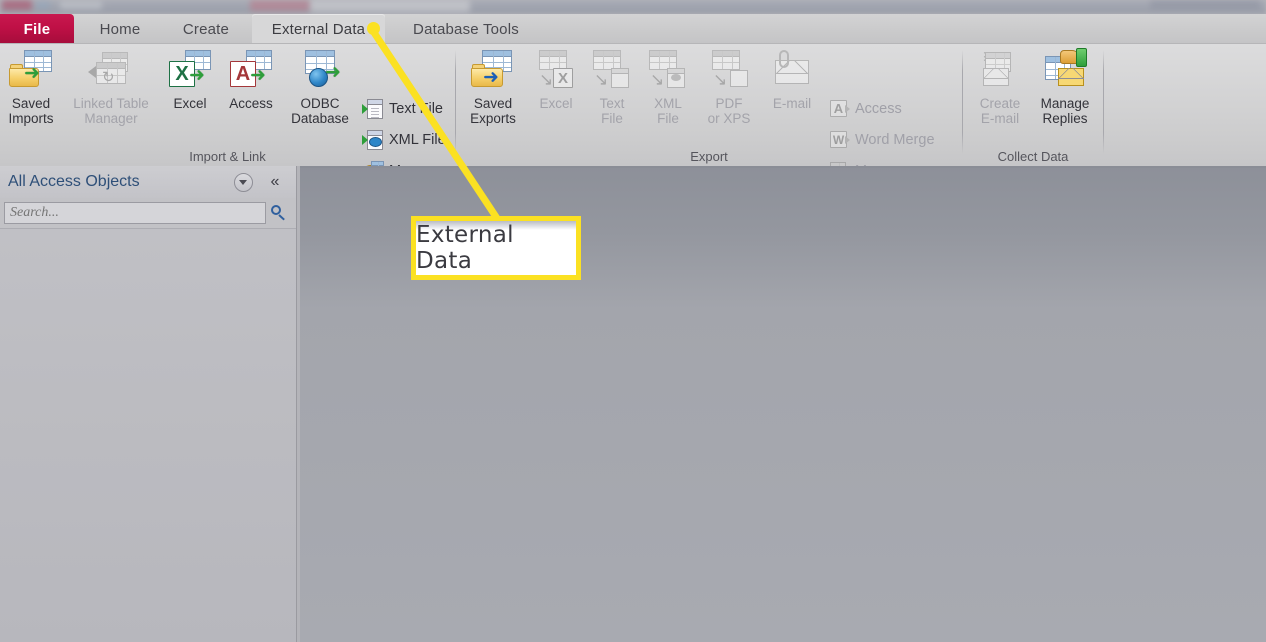 The image size is (1266, 642). I want to click on search-icon, so click(279, 213).